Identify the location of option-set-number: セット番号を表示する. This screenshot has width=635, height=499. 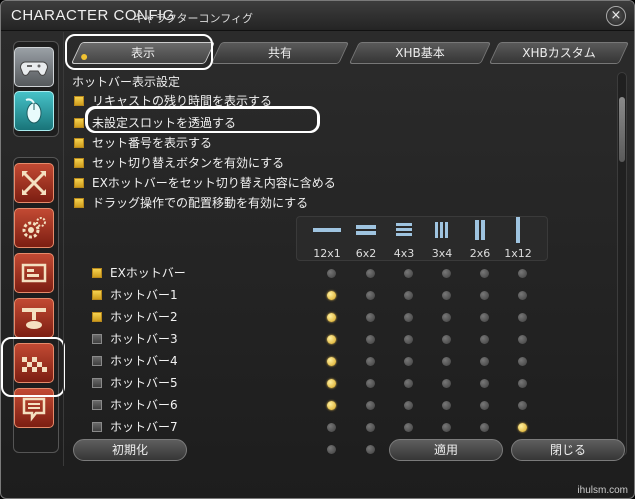
(143, 143).